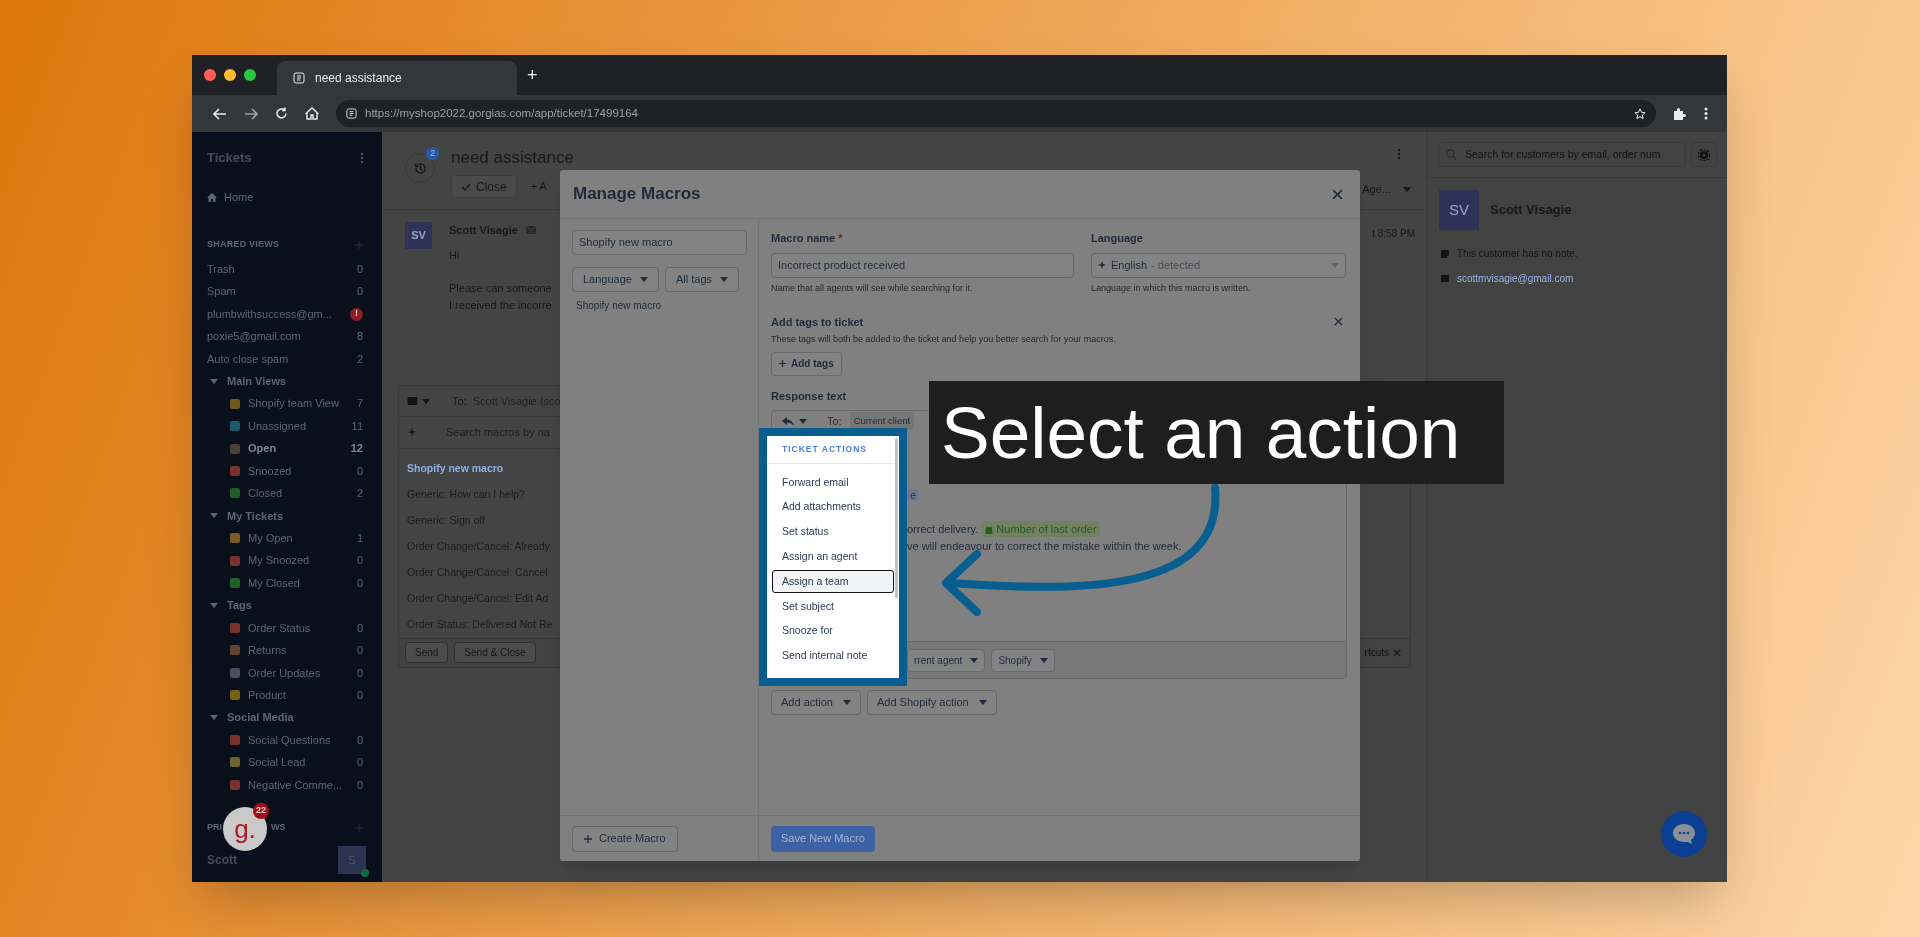  Describe the element at coordinates (833, 482) in the screenshot. I see `menu-item: Forward email` at that location.